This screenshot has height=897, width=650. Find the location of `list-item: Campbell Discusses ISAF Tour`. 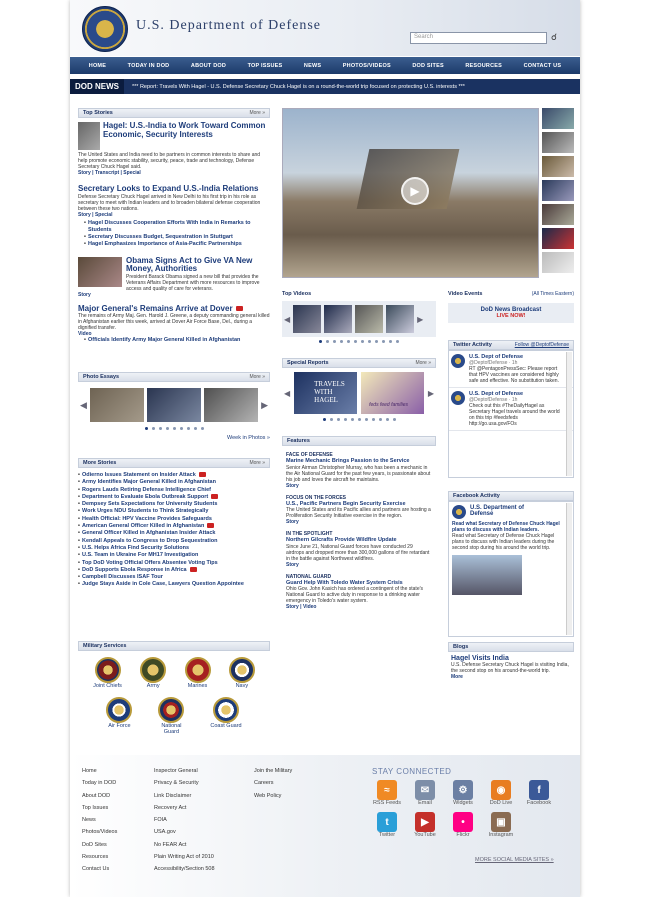

list-item: Campbell Discusses ISAF Tour is located at coordinates (174, 578).